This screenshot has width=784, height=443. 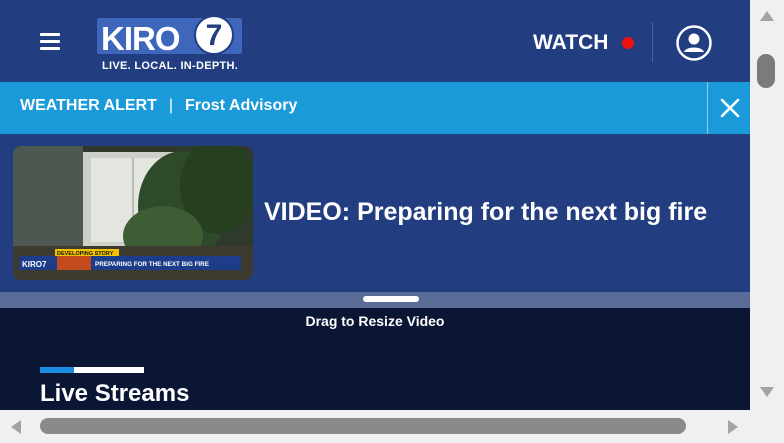 What do you see at coordinates (158, 106) in the screenshot?
I see `alert-text: WEATHER ALERT | Frost Advisory` at bounding box center [158, 106].